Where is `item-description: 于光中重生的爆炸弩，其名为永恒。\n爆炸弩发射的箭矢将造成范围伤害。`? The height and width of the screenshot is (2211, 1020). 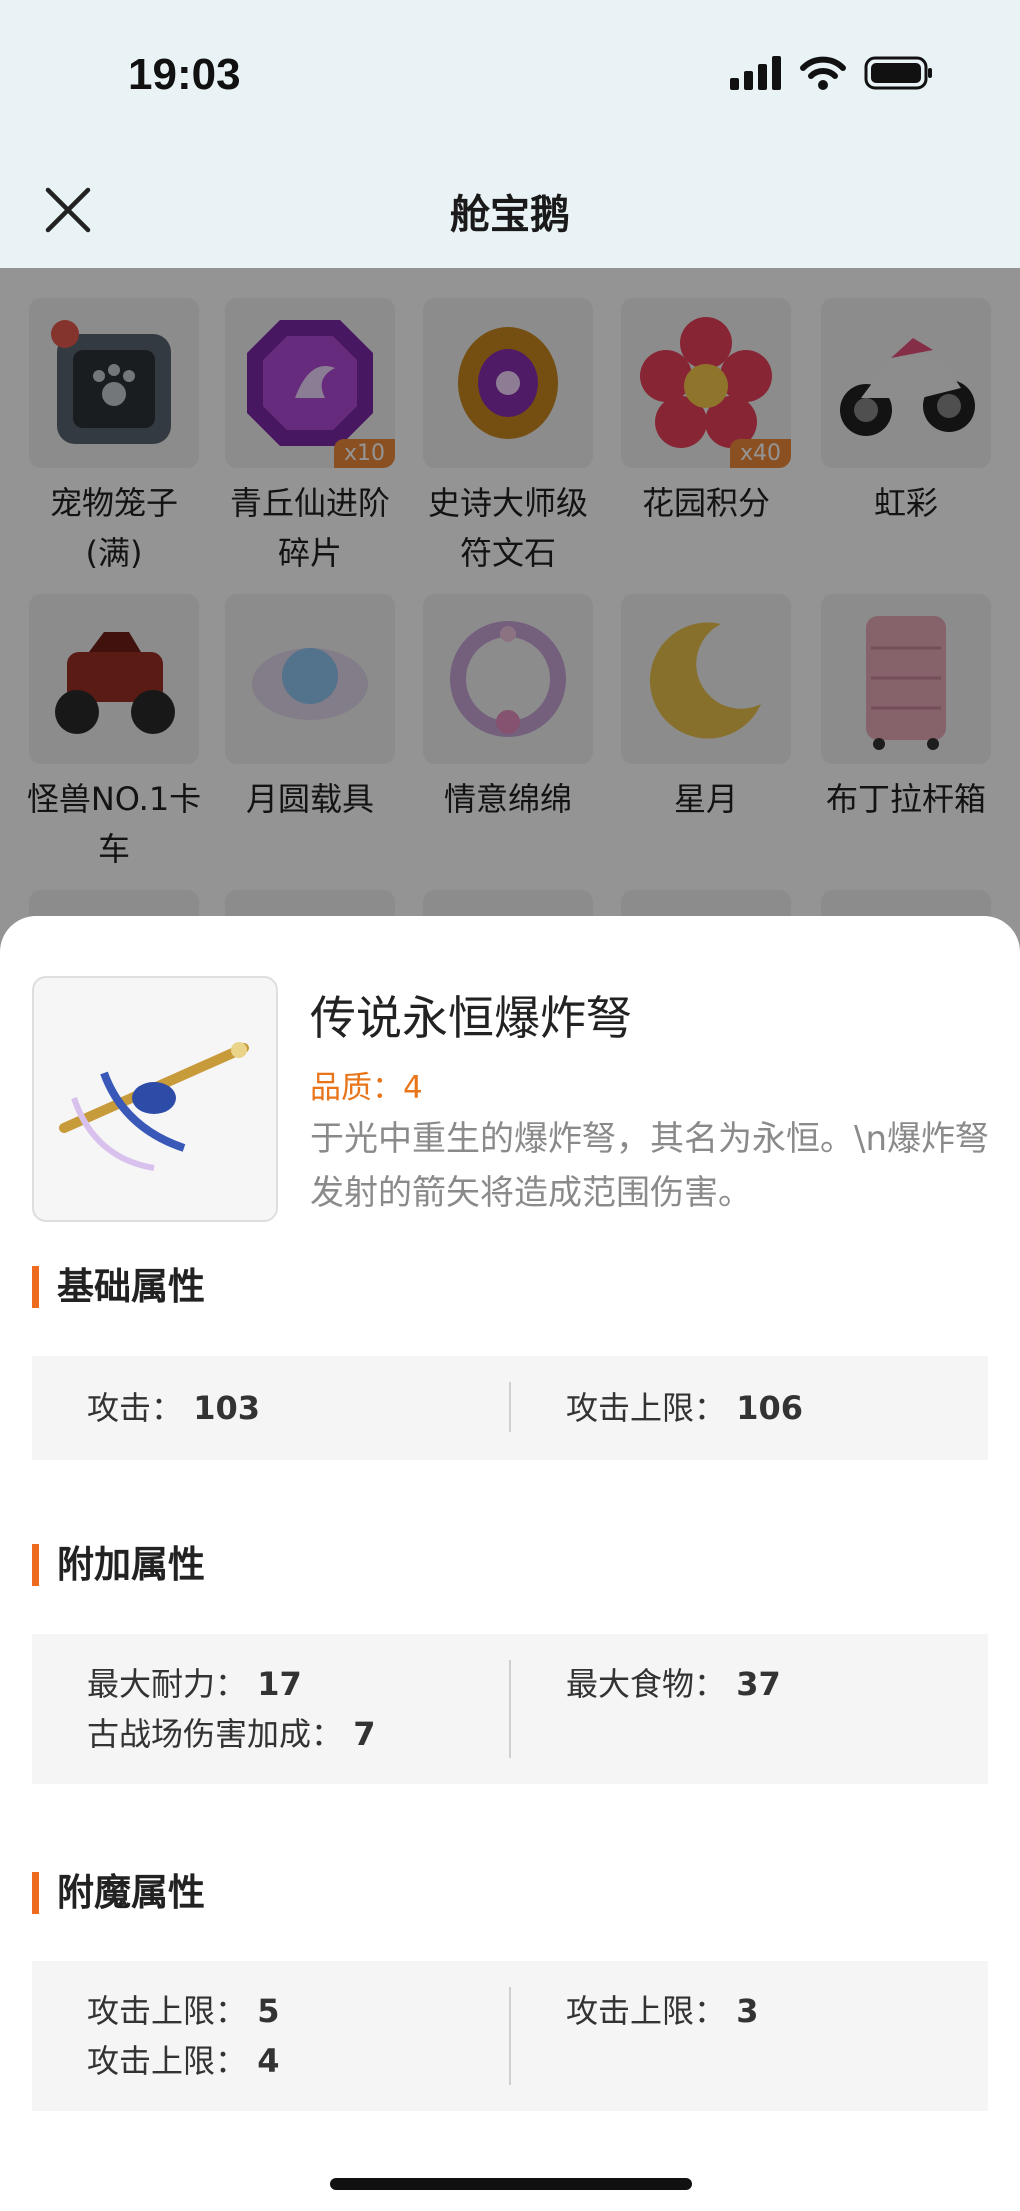 item-description: 于光中重生的爆炸弩，其名为永恒。\n爆炸弩发射的箭矢将造成范围伤害。 is located at coordinates (650, 1166).